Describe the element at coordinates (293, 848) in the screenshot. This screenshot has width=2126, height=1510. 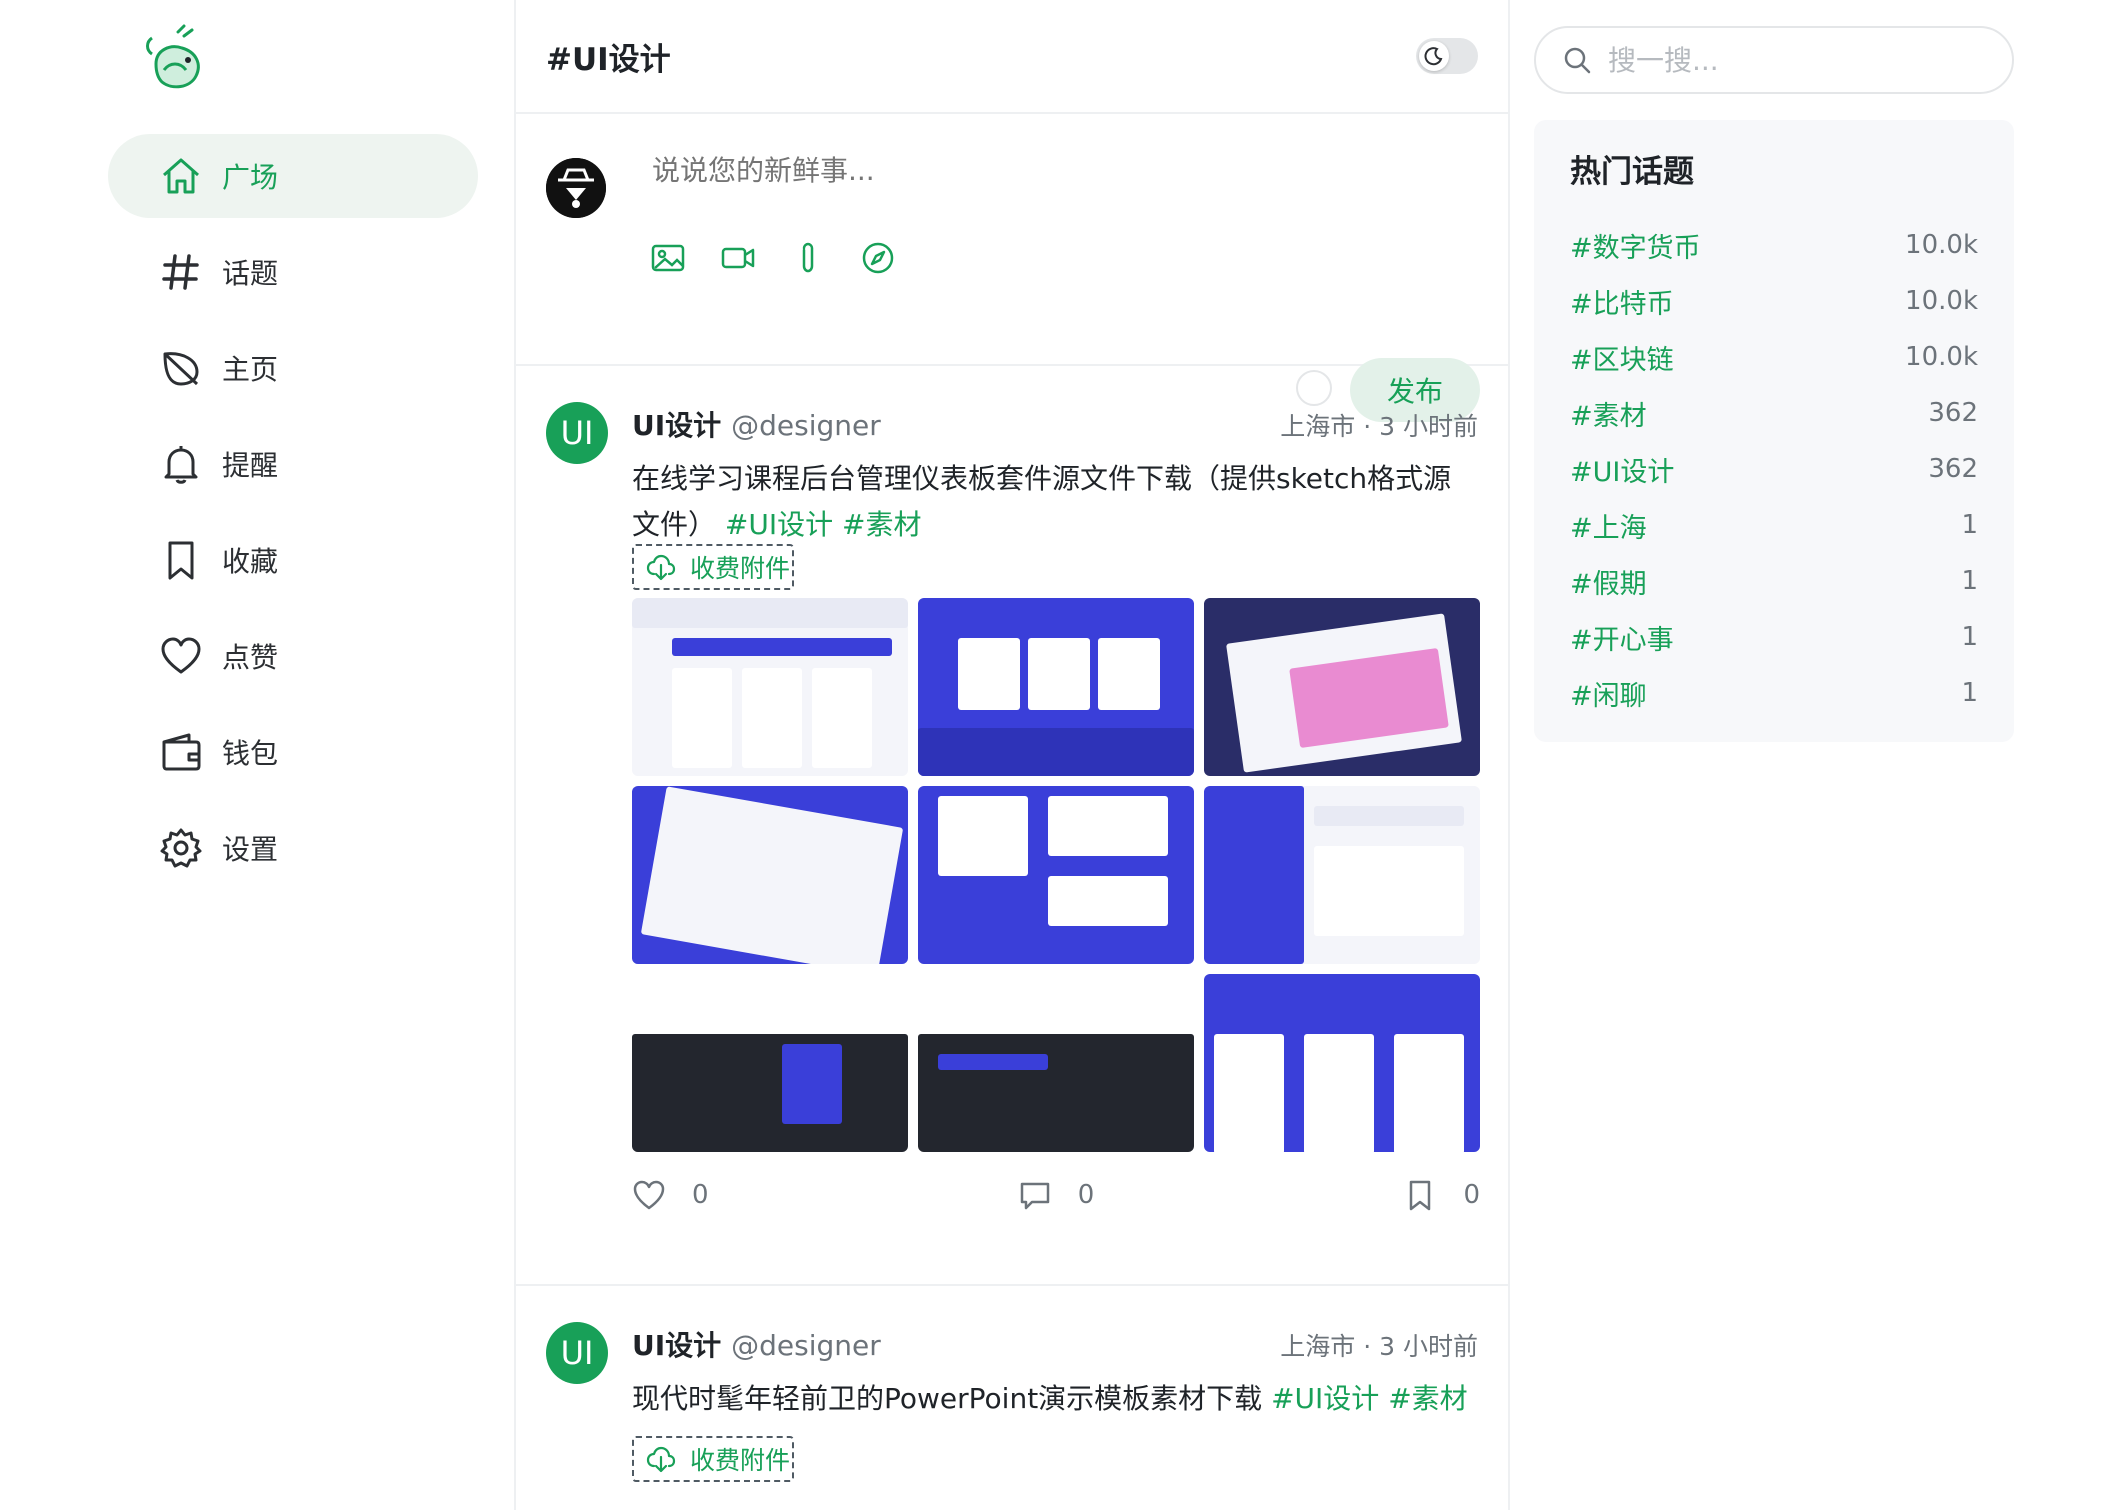
I see `nav-item-settings: 设置` at that location.